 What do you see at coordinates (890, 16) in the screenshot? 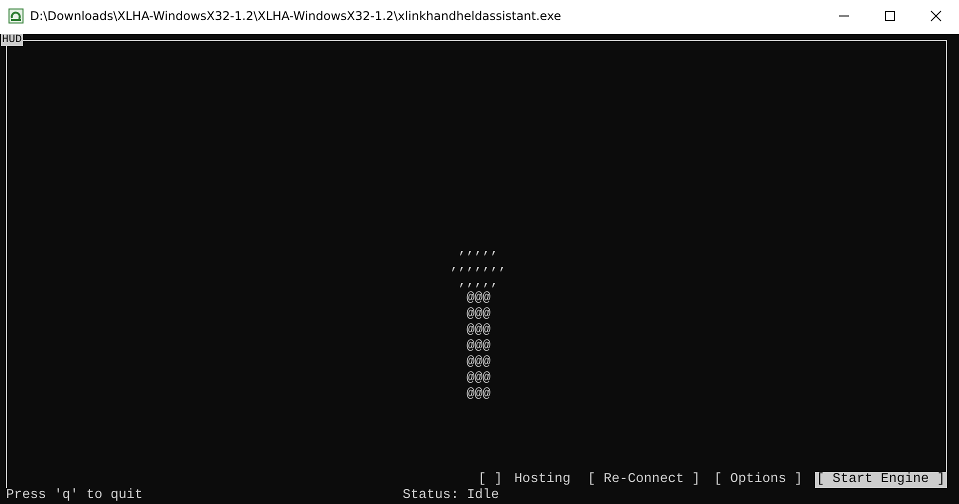
I see `maximize-icon` at bounding box center [890, 16].